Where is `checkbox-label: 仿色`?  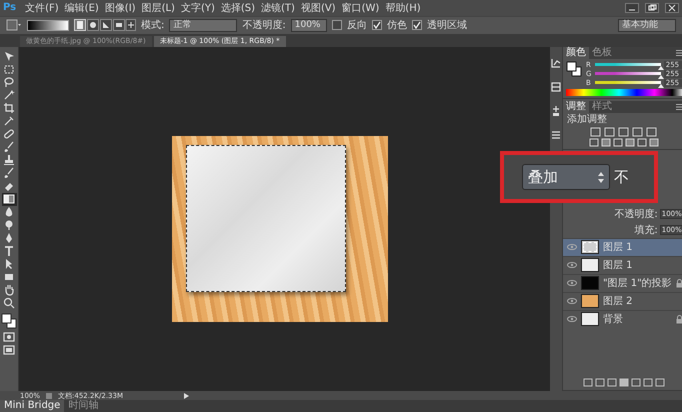
checkbox-label: 仿色 is located at coordinates (396, 25).